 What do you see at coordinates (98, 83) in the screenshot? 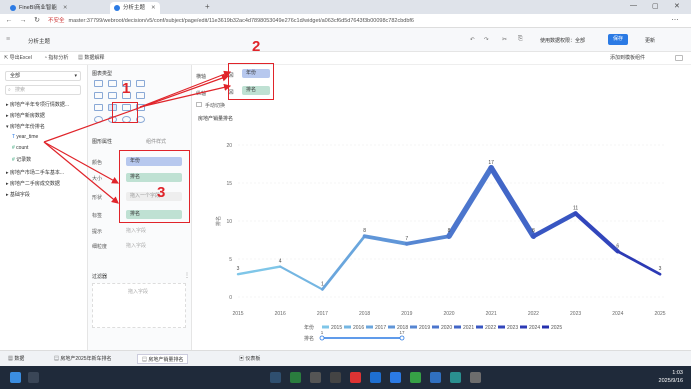
I see `table-chart-icon` at bounding box center [98, 83].